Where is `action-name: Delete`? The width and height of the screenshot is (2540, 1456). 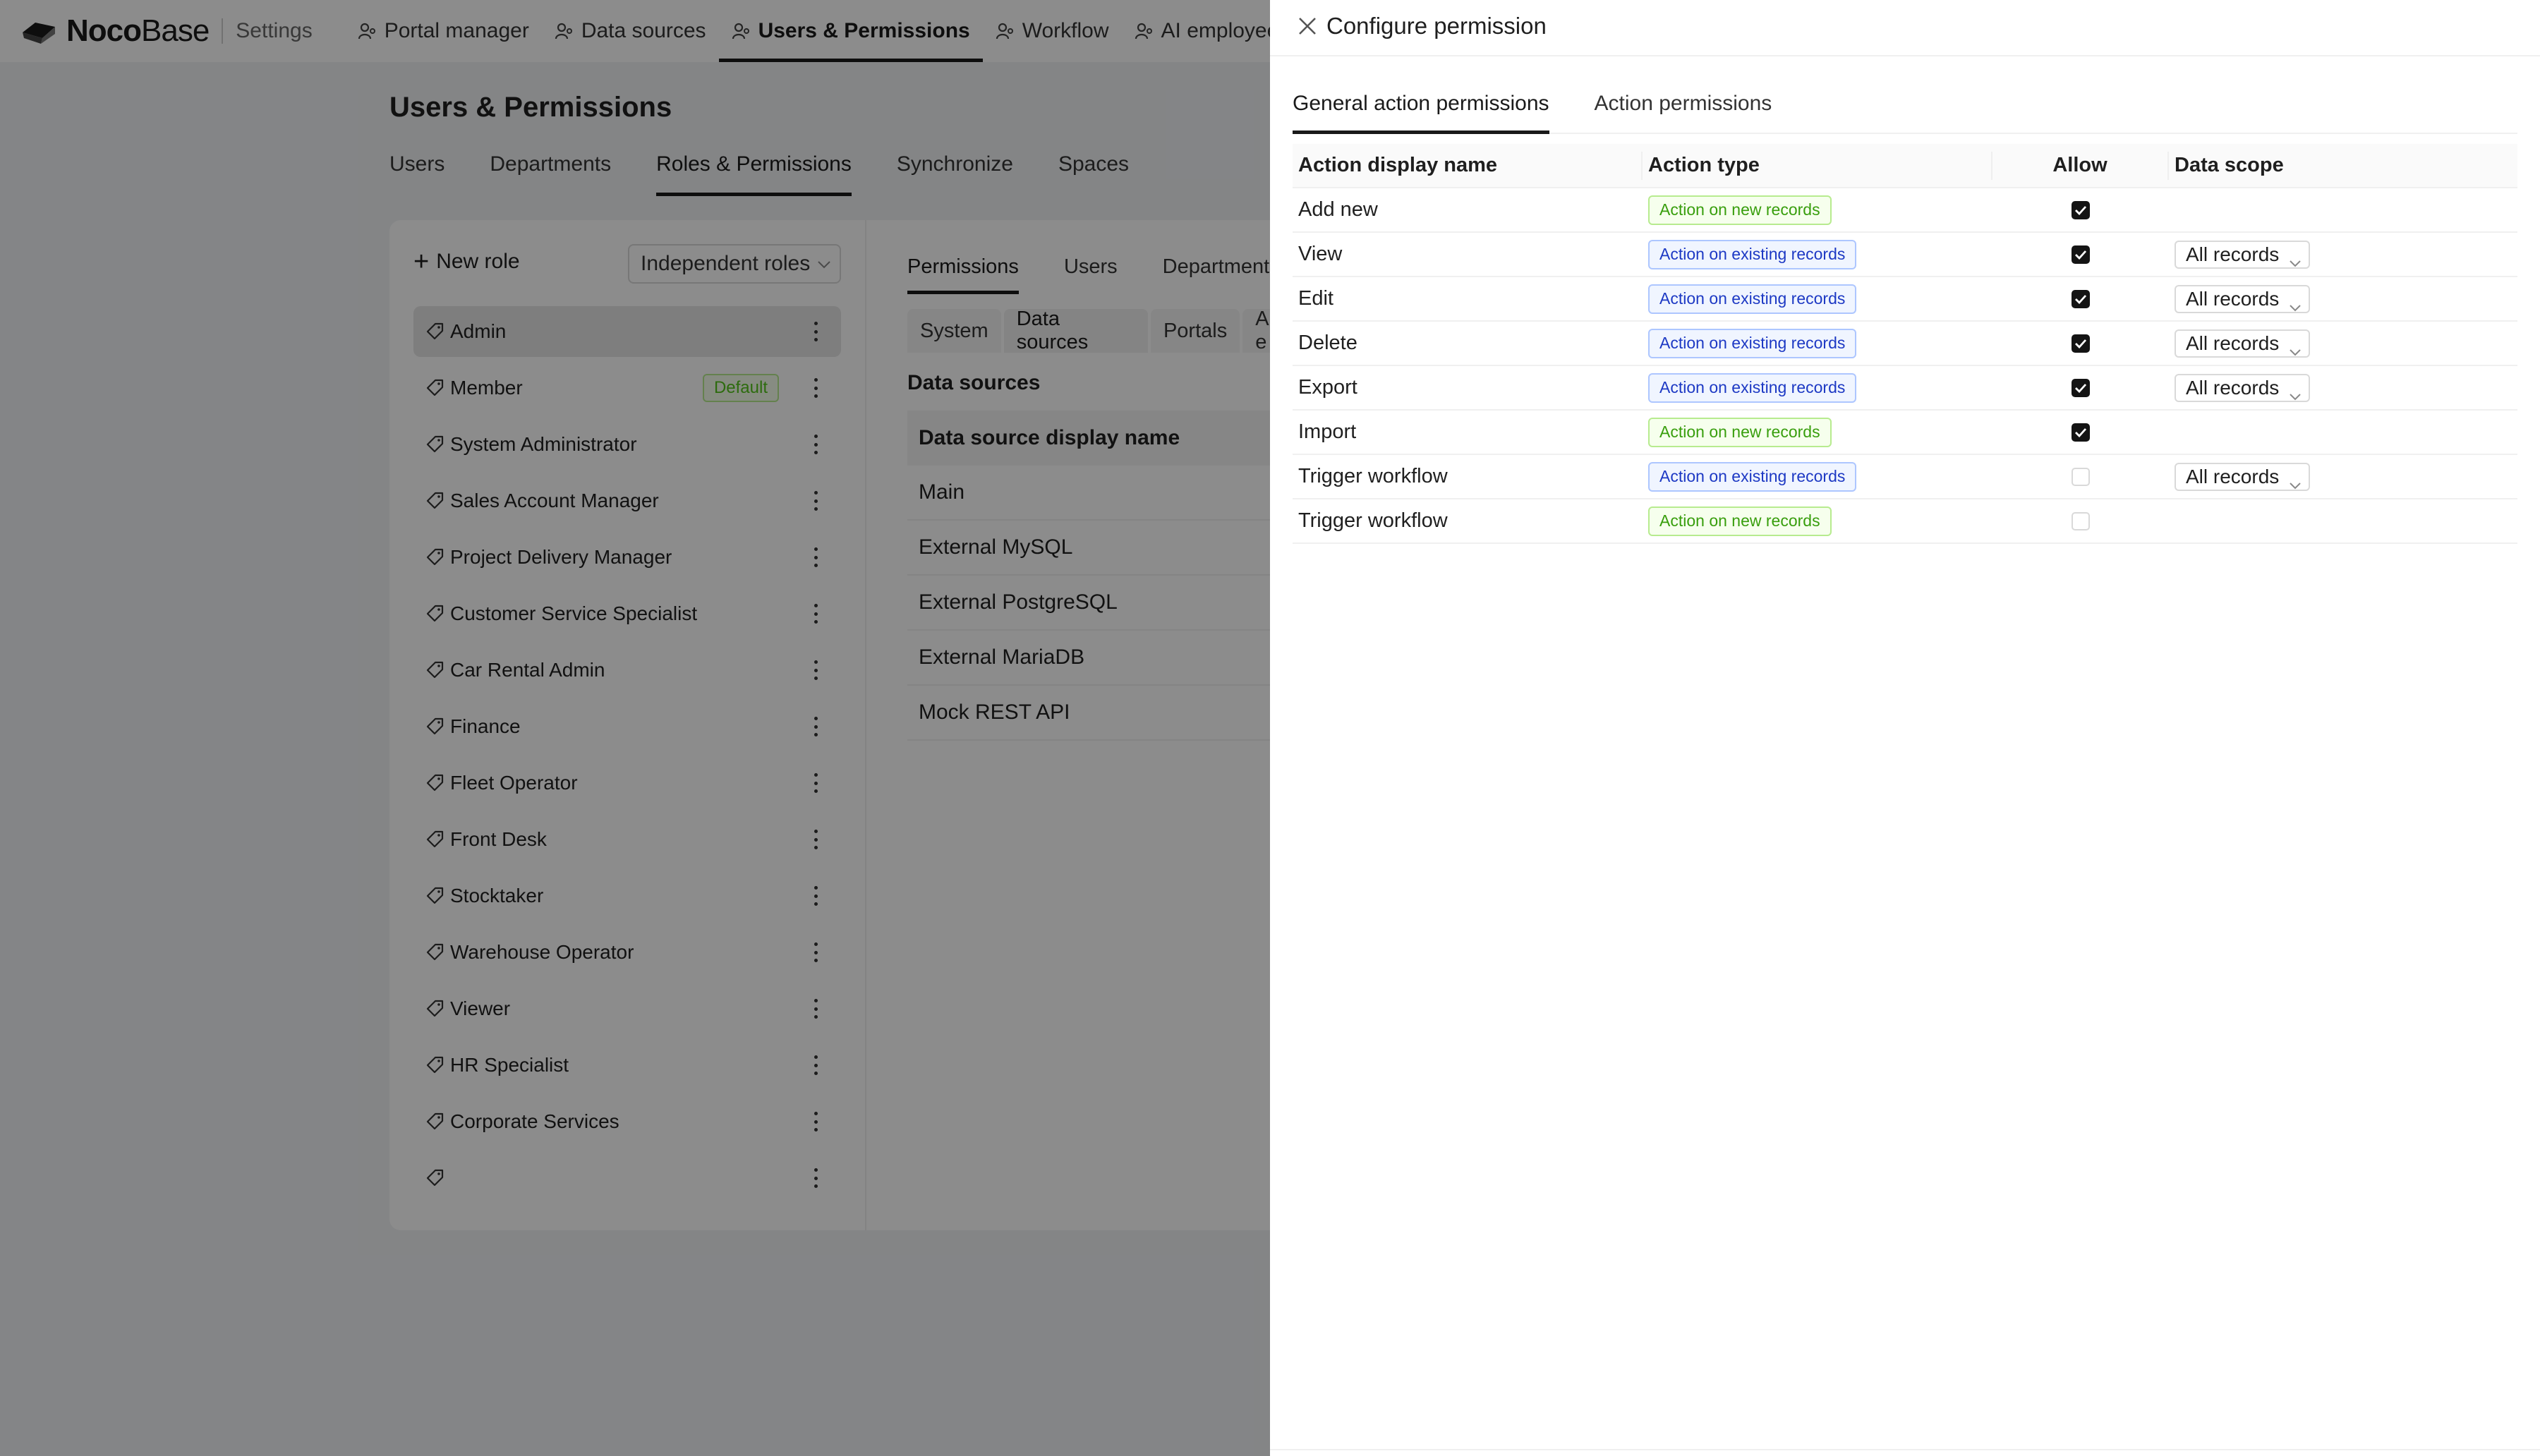
action-name: Delete is located at coordinates (1327, 343).